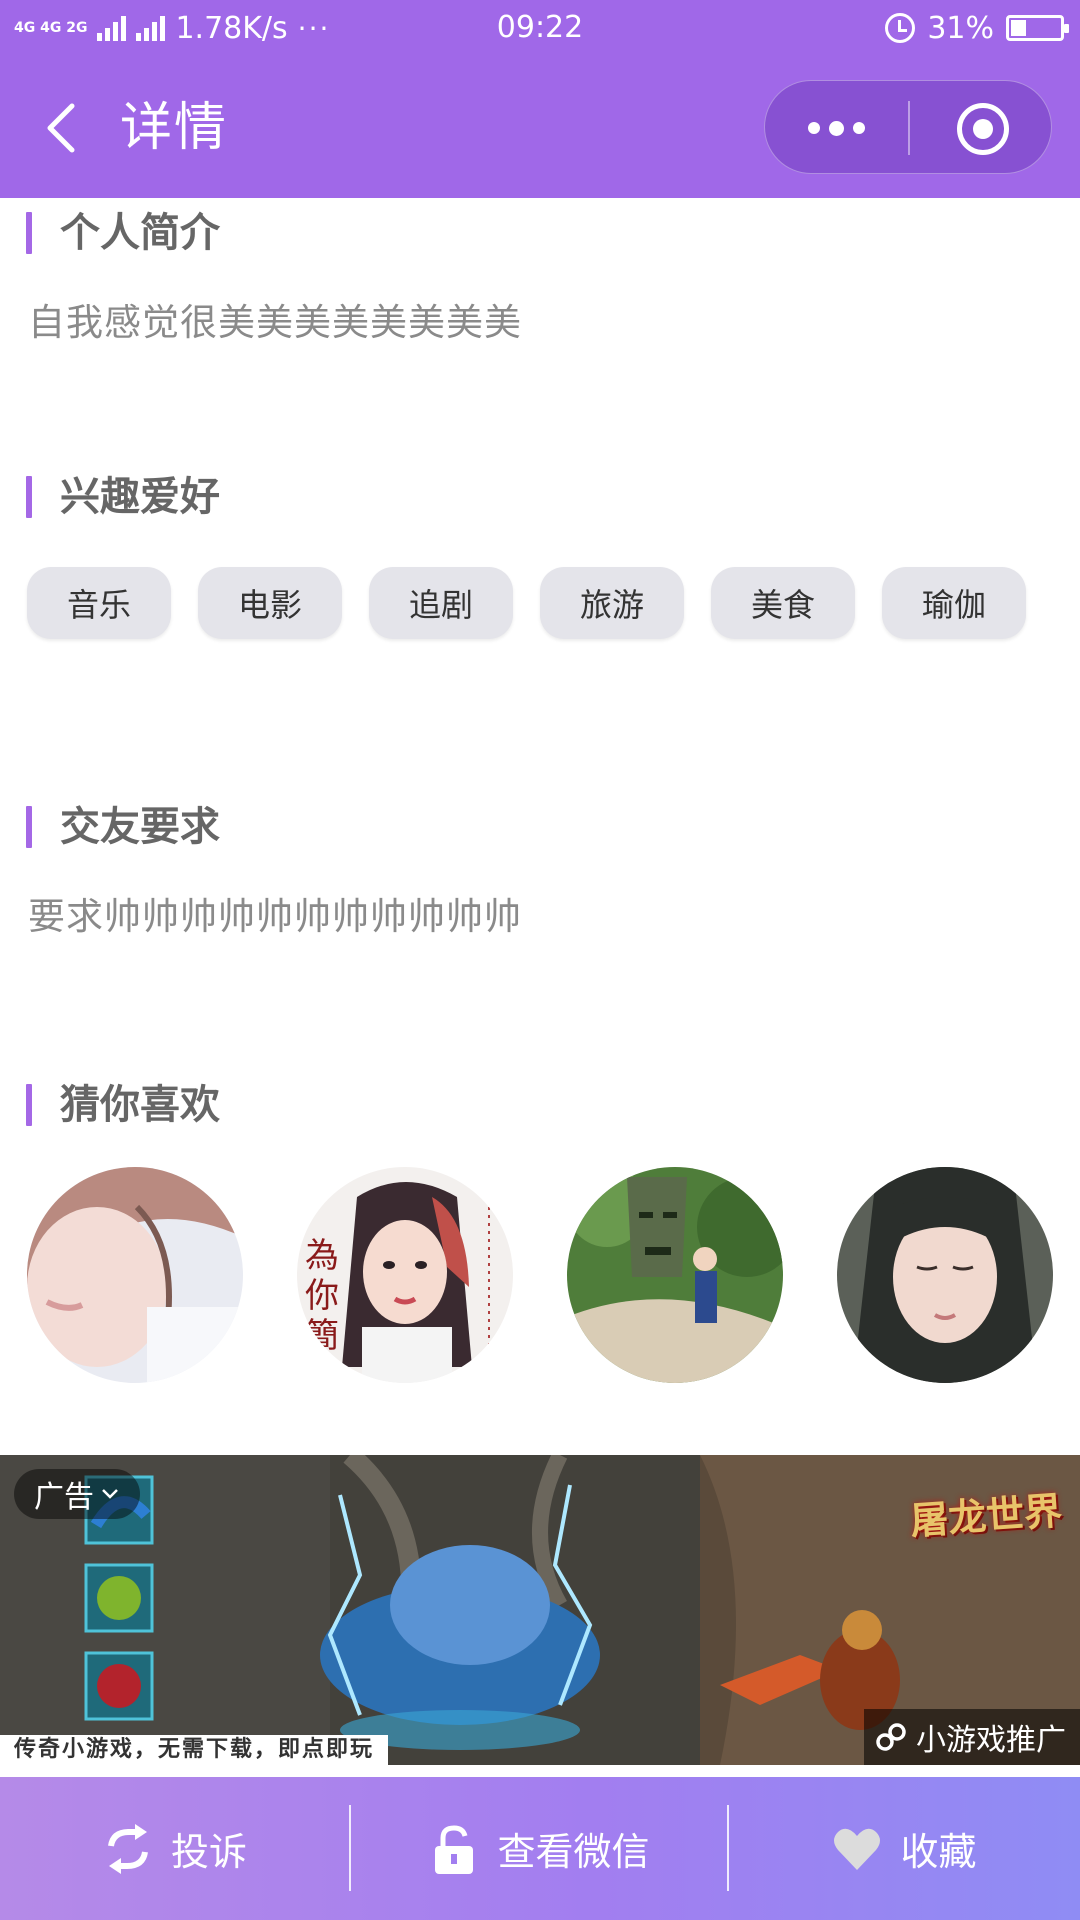  What do you see at coordinates (540, 1275) in the screenshot?
I see `recommended-users: 為 你 簡` at bounding box center [540, 1275].